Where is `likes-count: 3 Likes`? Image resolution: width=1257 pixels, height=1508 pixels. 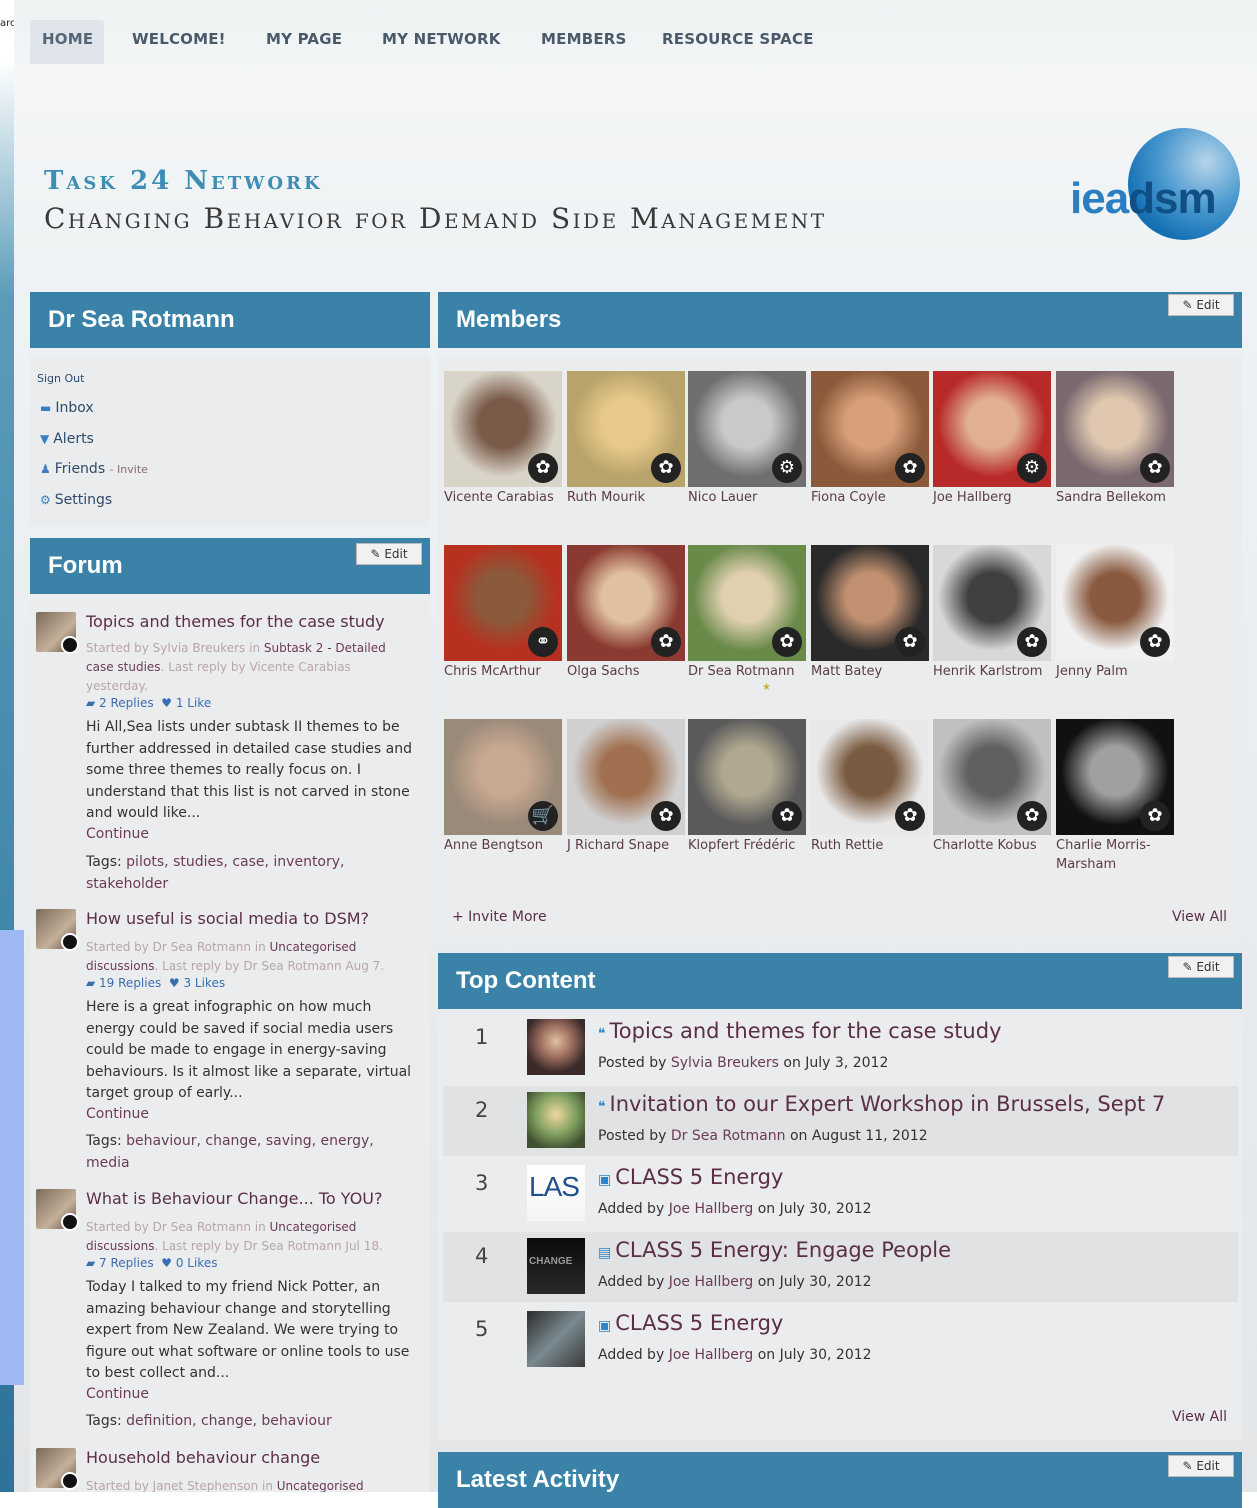 likes-count: 3 Likes is located at coordinates (204, 983).